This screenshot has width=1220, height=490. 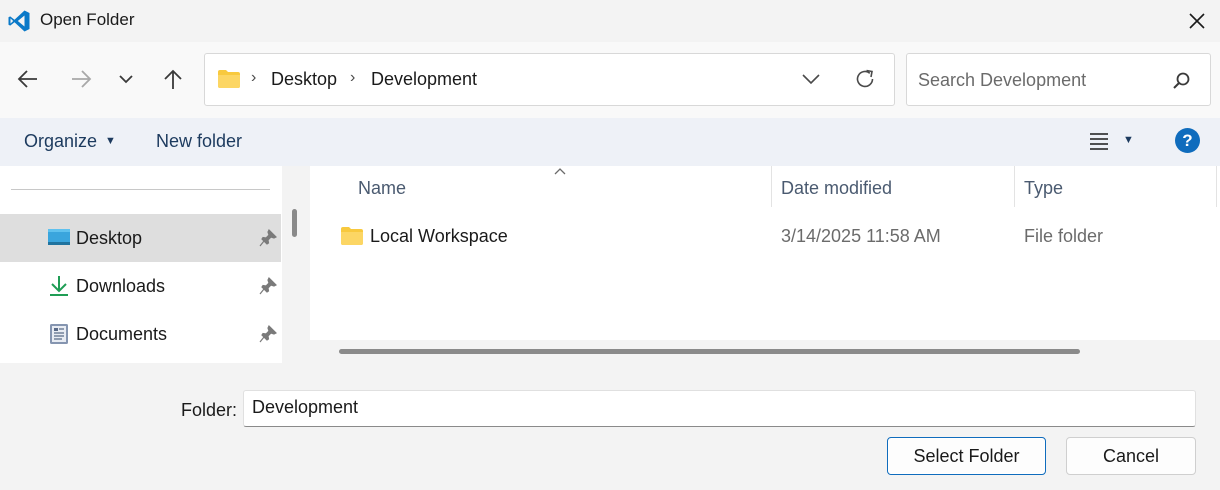 What do you see at coordinates (1064, 236) in the screenshot?
I see `file-type: File folder` at bounding box center [1064, 236].